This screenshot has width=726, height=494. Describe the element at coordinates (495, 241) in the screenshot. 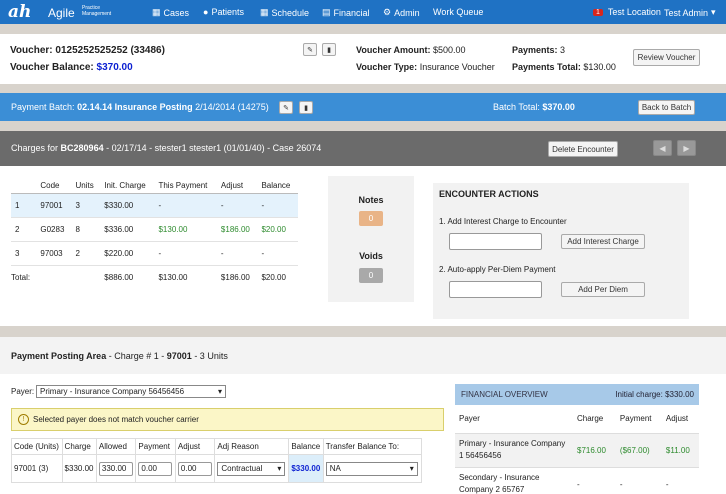

I see `interest-amount-input` at that location.